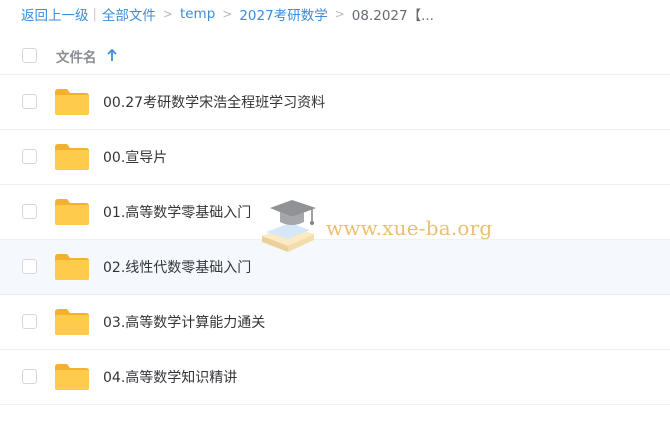 The image size is (670, 427). Describe the element at coordinates (184, 322) in the screenshot. I see `file-name: 03.高等数学计算能力通关` at that location.